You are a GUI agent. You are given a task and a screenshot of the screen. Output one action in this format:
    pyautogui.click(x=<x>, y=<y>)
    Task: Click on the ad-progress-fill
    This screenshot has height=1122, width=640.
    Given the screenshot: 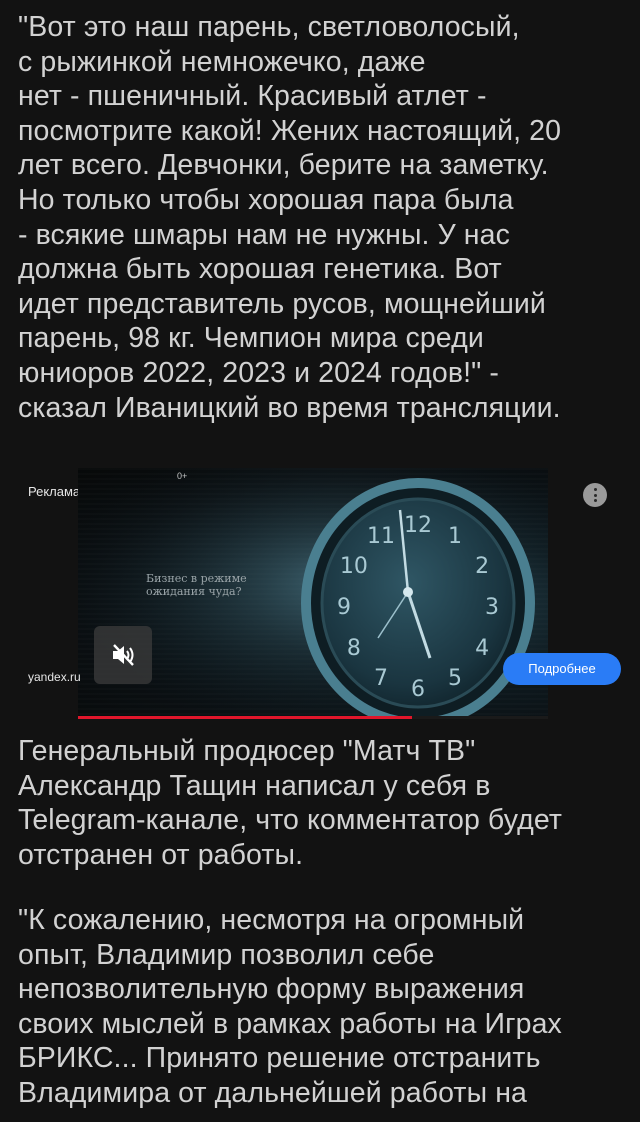 What is the action you would take?
    pyautogui.click(x=245, y=717)
    